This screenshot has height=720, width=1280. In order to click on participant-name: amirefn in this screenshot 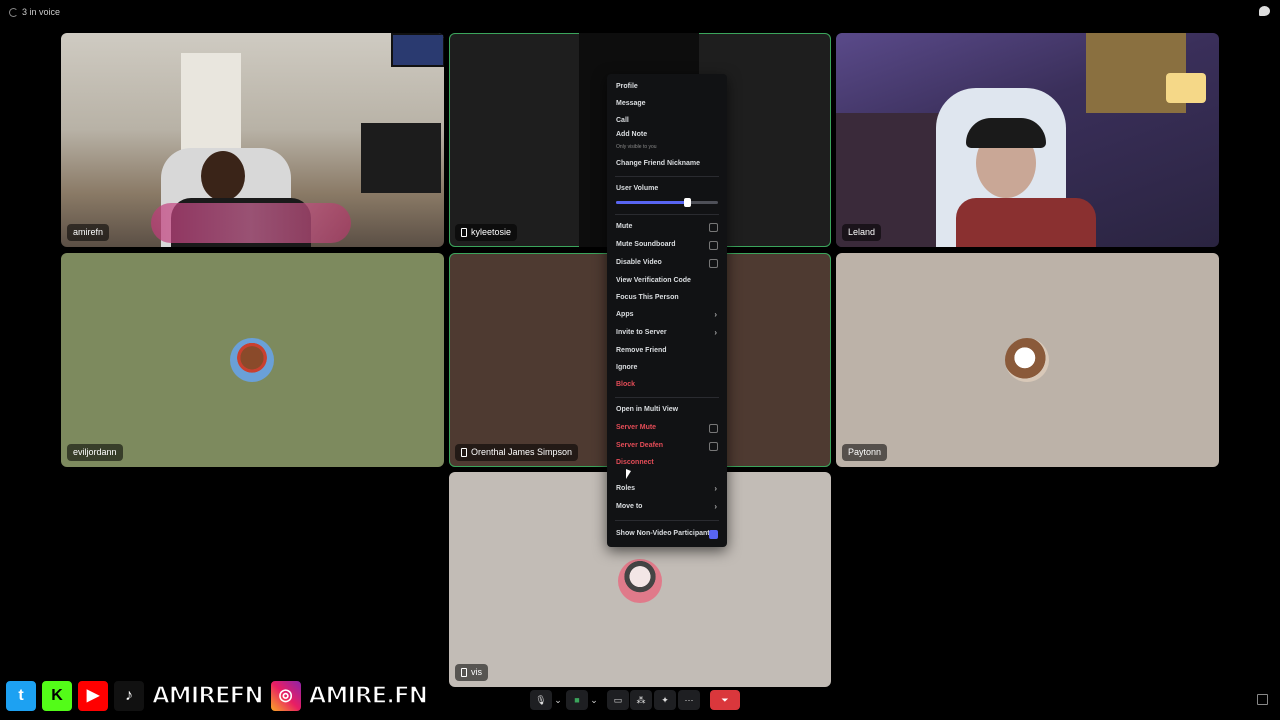, I will do `click(88, 232)`.